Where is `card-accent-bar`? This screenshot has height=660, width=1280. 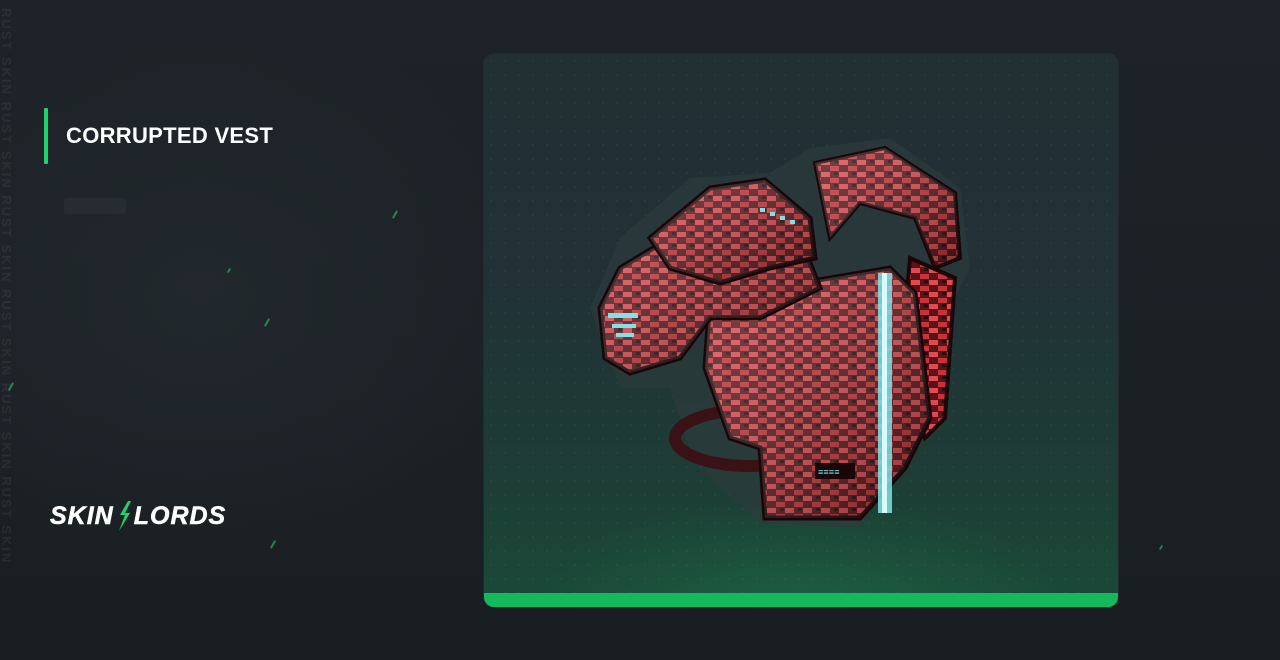
card-accent-bar is located at coordinates (801, 600).